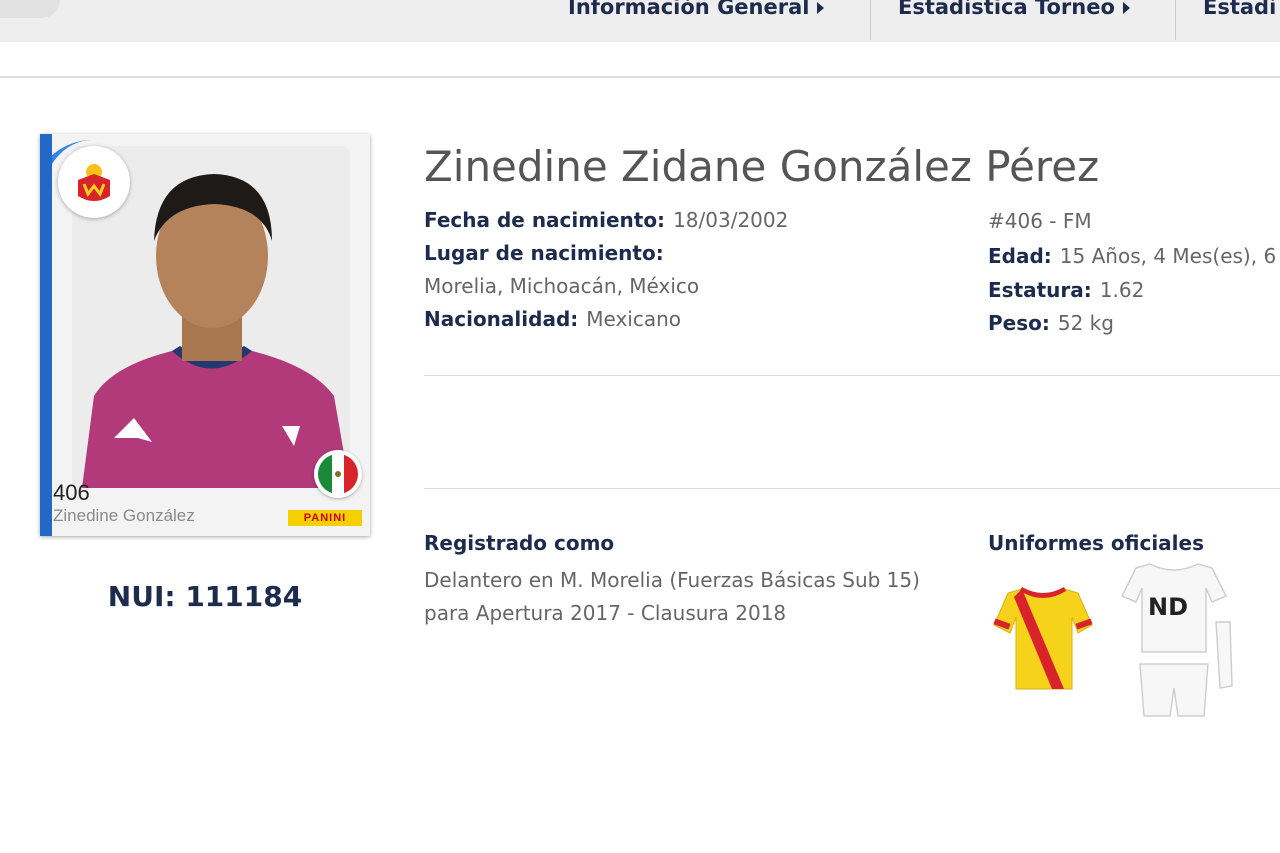 Image resolution: width=1280 pixels, height=853 pixels. What do you see at coordinates (689, 9) in the screenshot?
I see `tab-label: Información General` at bounding box center [689, 9].